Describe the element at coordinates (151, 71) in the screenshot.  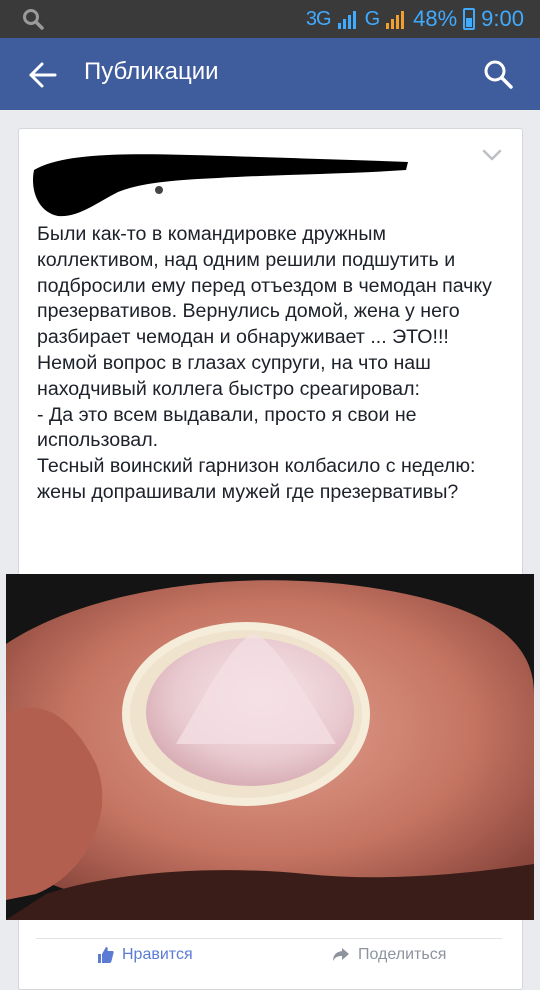
I see `page-title: Публикации` at that location.